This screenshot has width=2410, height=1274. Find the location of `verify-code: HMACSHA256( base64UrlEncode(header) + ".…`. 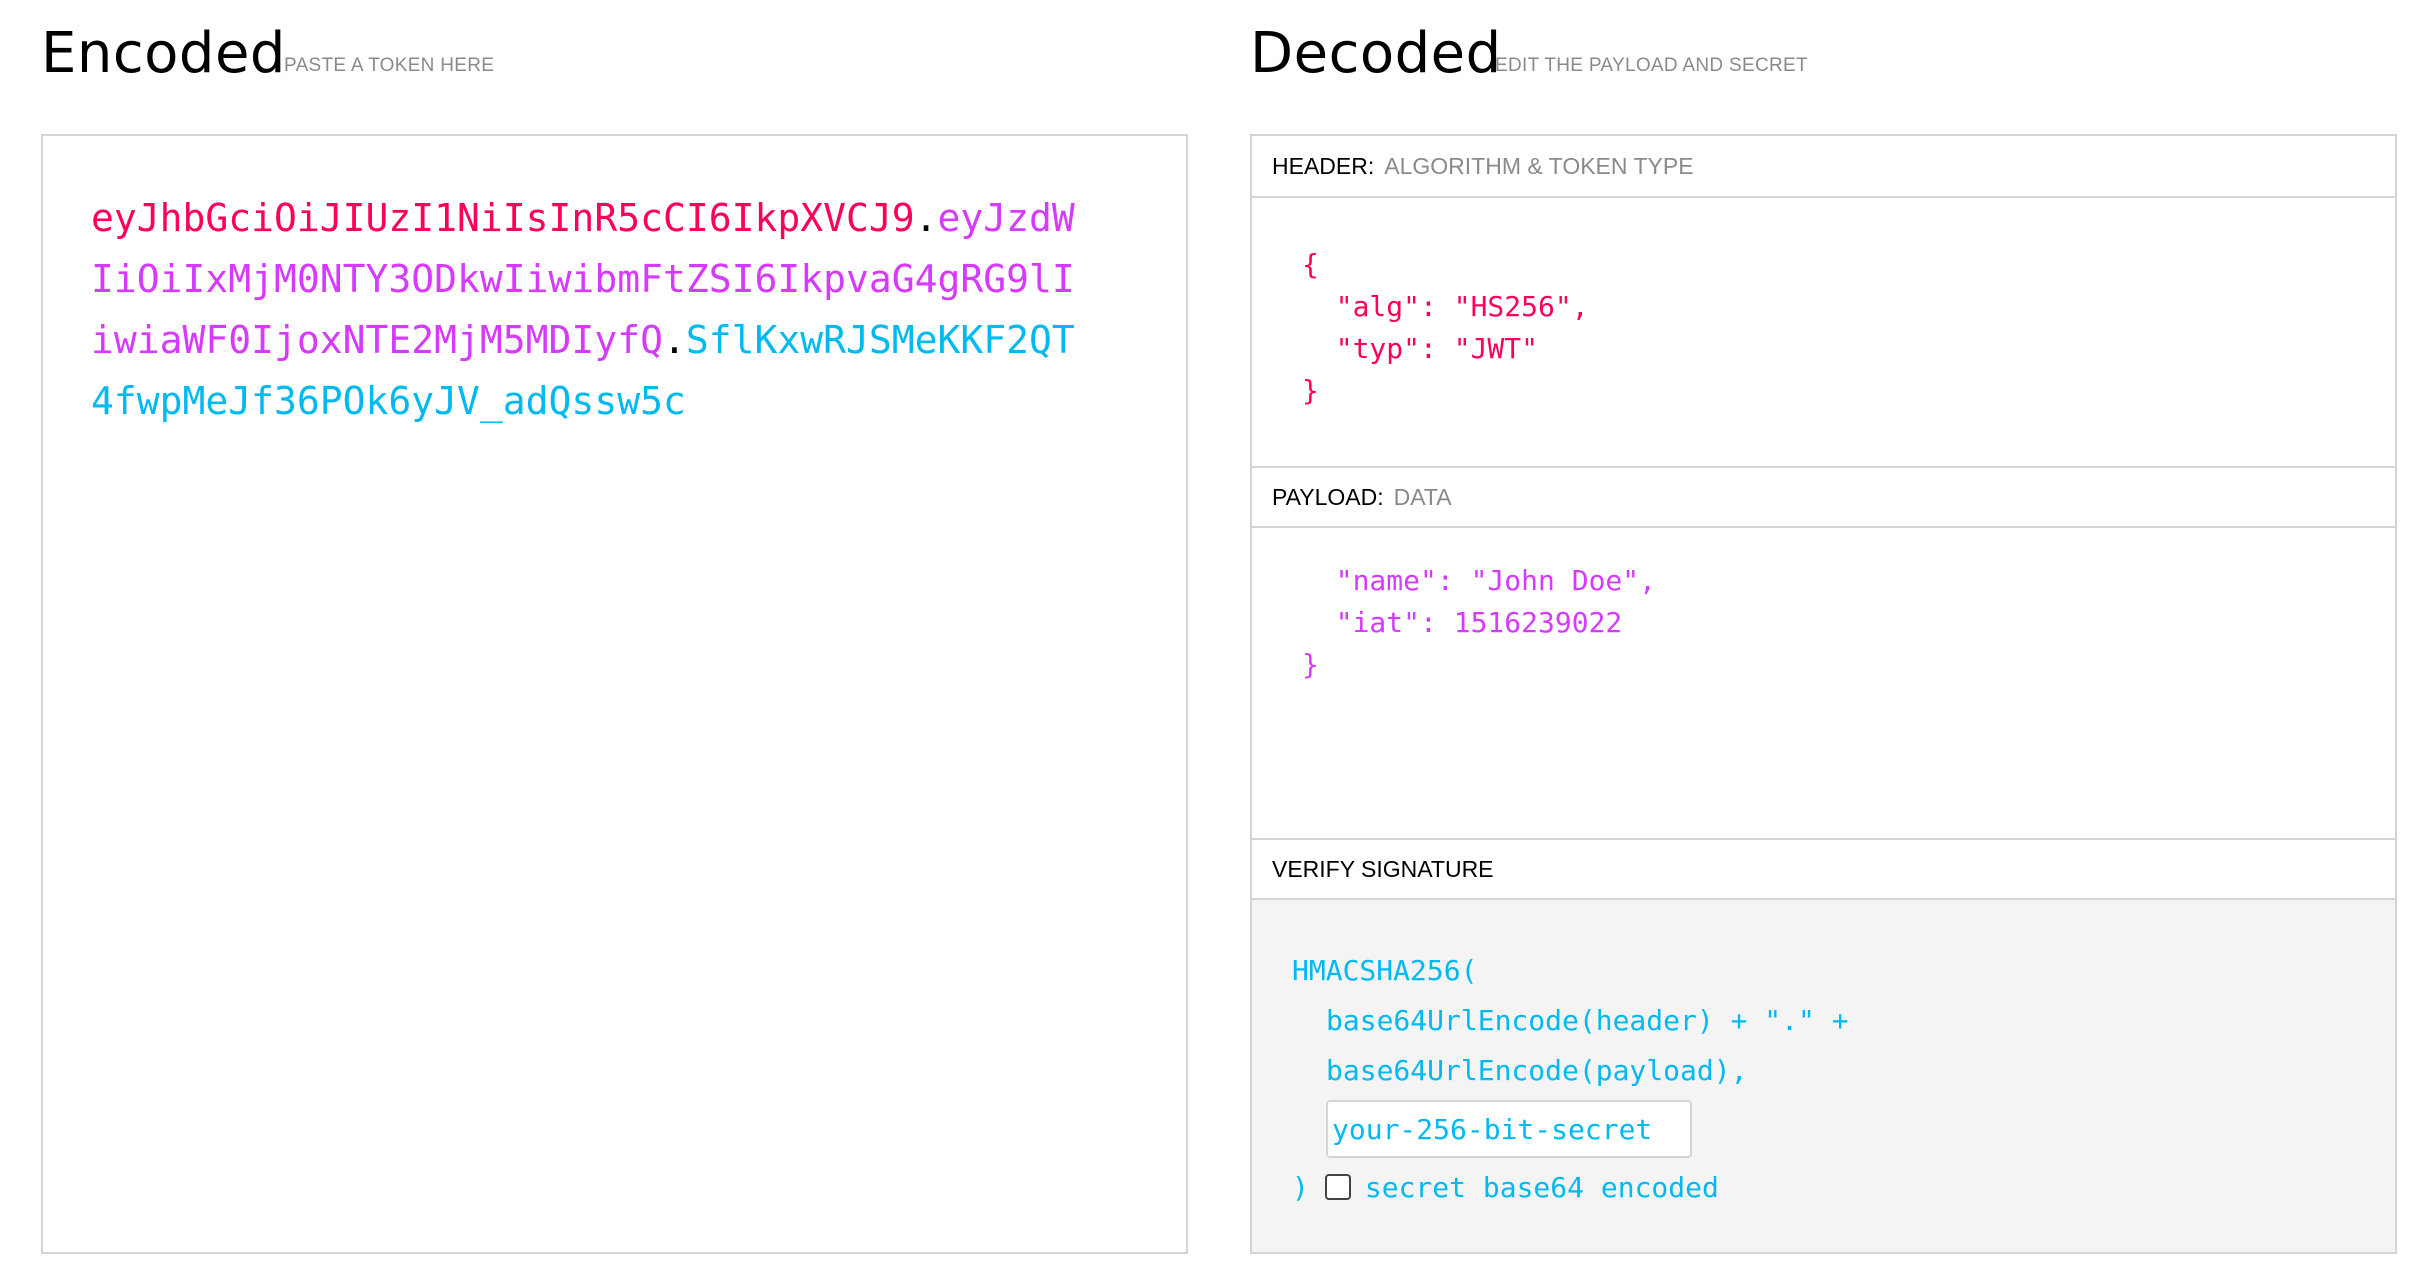

verify-code: HMACSHA256( base64UrlEncode(header) + ".… is located at coordinates (1570, 1081).